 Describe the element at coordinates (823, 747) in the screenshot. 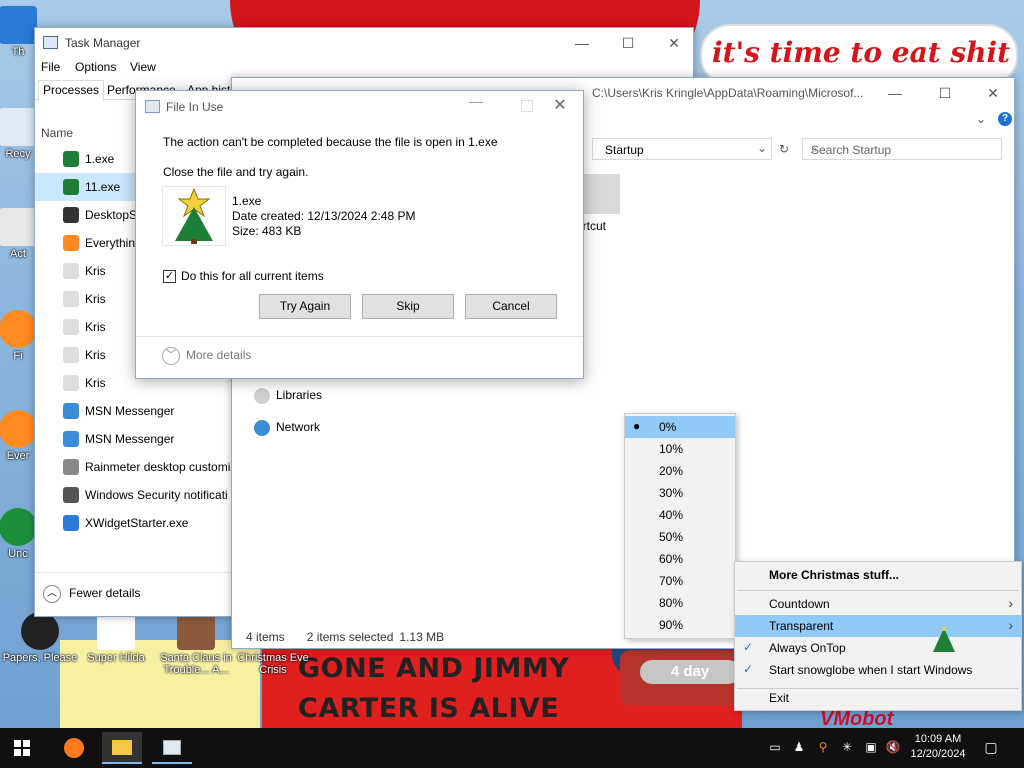

I see `search-icon: ⚲` at that location.